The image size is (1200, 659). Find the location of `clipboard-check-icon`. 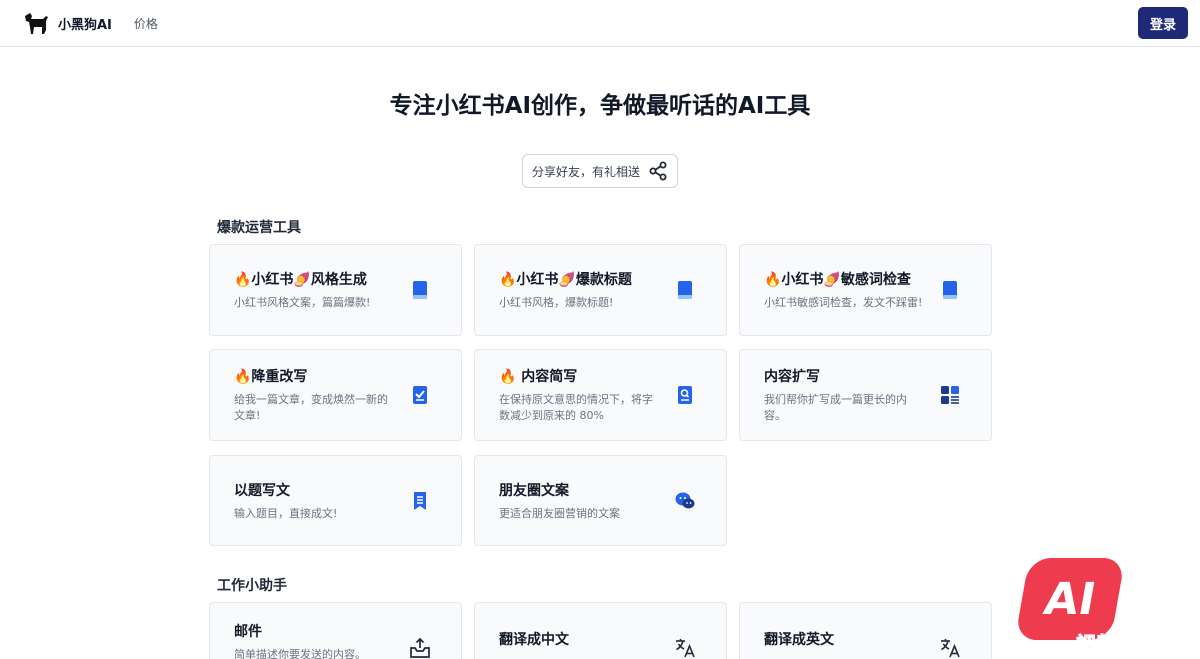

clipboard-check-icon is located at coordinates (420, 395).